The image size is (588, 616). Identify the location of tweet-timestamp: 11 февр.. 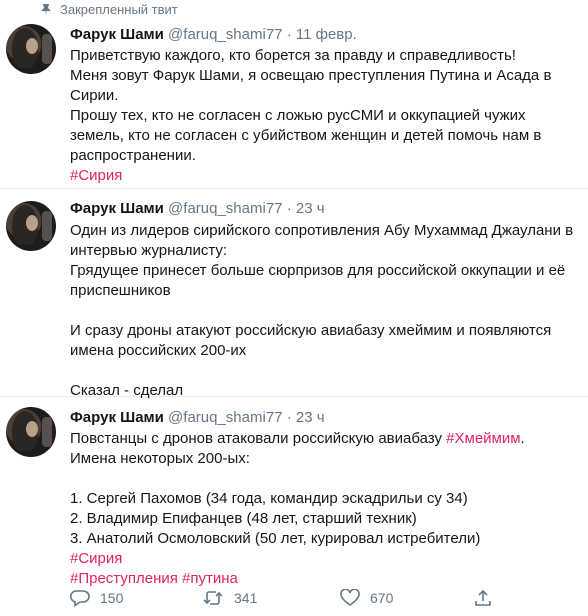
(326, 34).